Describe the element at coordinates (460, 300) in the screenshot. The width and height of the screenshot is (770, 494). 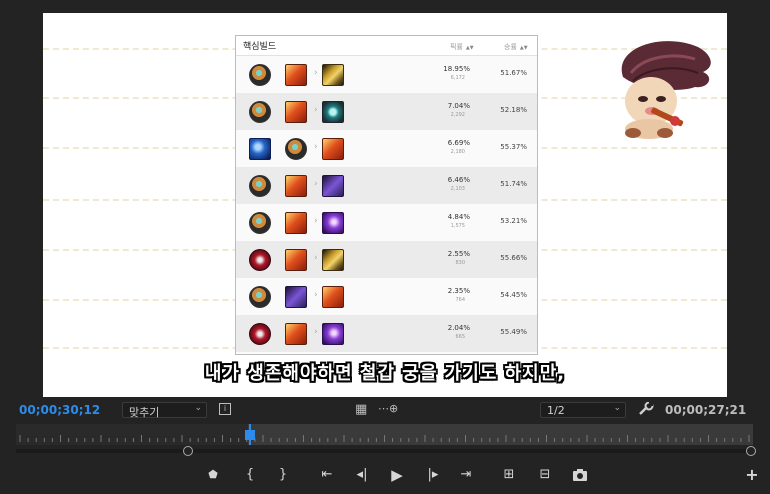
I see `game-count: 764` at that location.